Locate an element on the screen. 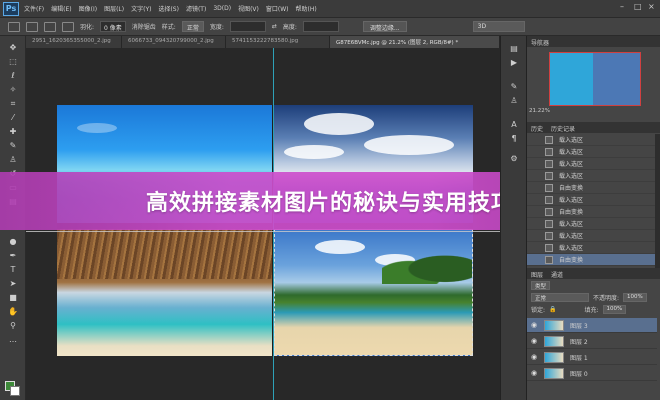 This screenshot has height=400, width=660. menu-view: 视图(V) is located at coordinates (248, 8).